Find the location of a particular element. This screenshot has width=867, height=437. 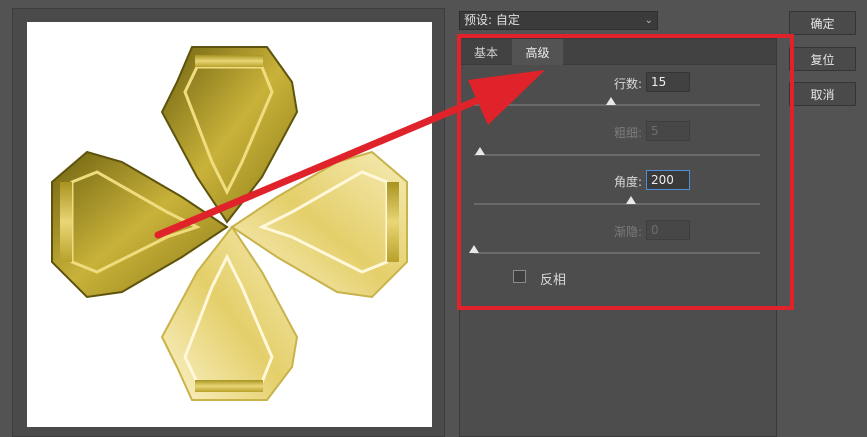

rows-field: 15 is located at coordinates (668, 82).